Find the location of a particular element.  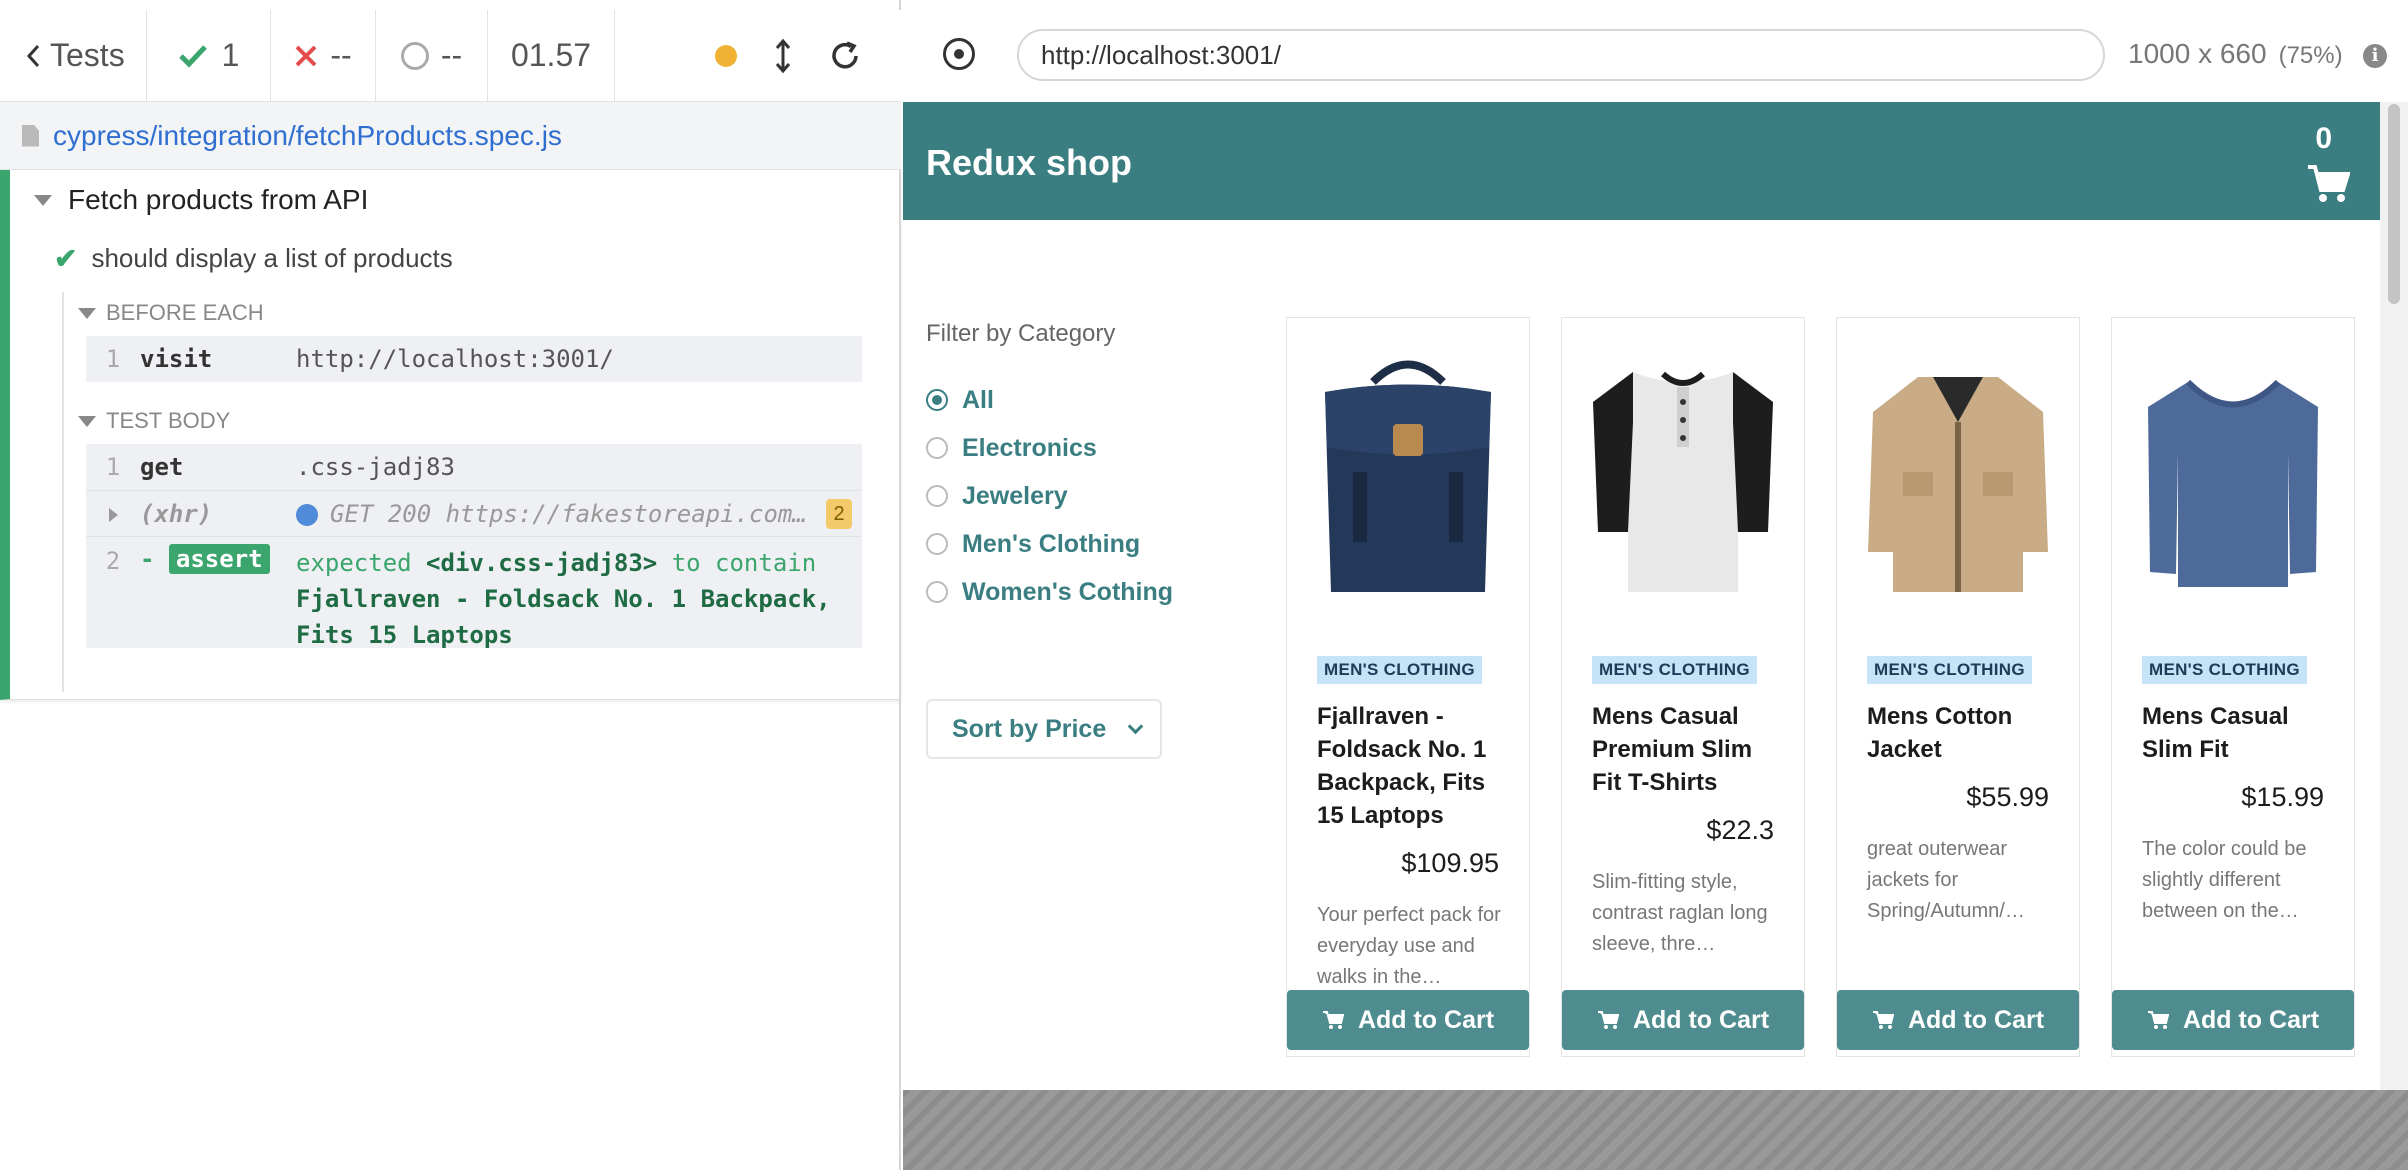

product-image-jacket is located at coordinates (1958, 484).